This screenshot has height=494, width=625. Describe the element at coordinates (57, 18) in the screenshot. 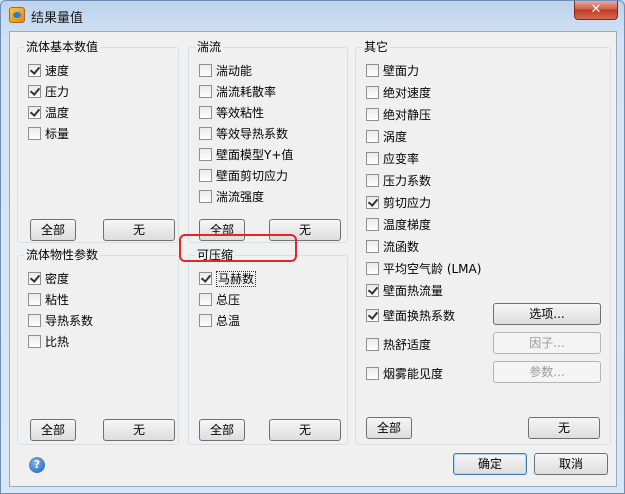

I see `window-title: 结果量值` at that location.